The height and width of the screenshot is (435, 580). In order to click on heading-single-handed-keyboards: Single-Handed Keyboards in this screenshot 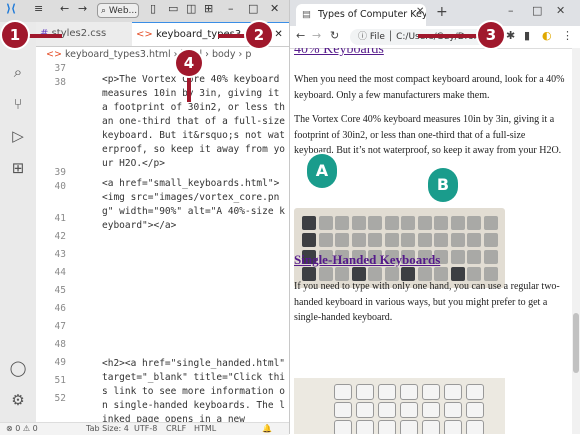, I will do `click(367, 260)`.